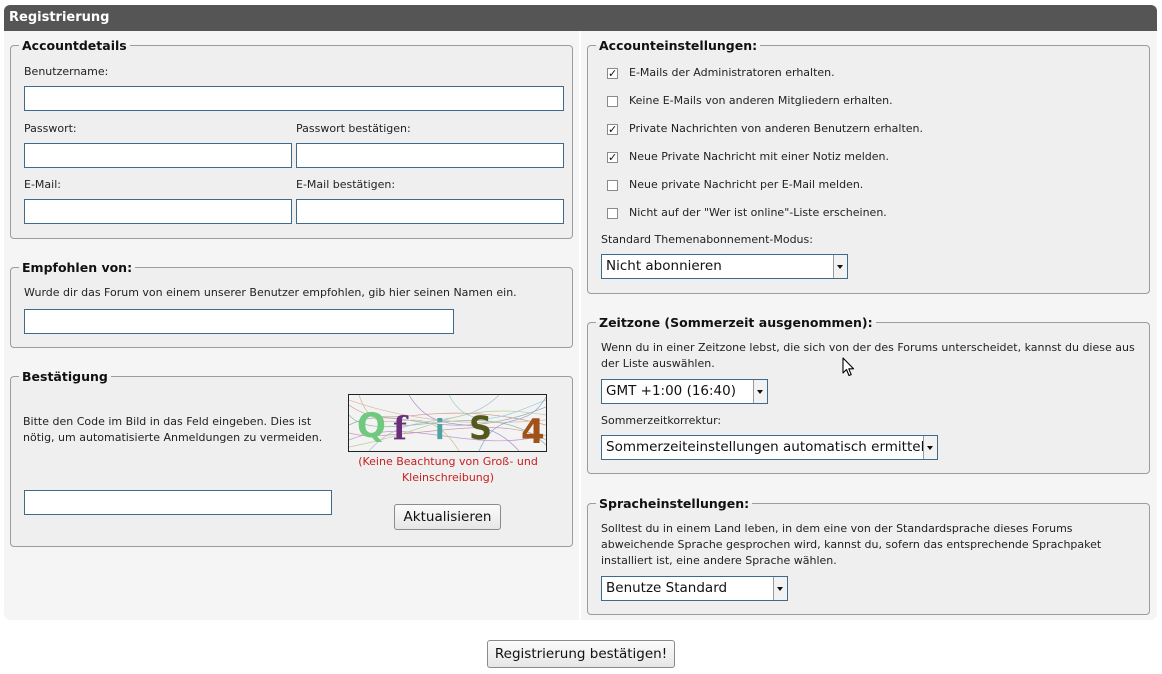 This screenshot has width=1162, height=674. What do you see at coordinates (66, 71) in the screenshot?
I see `username-label: Benutzername:` at bounding box center [66, 71].